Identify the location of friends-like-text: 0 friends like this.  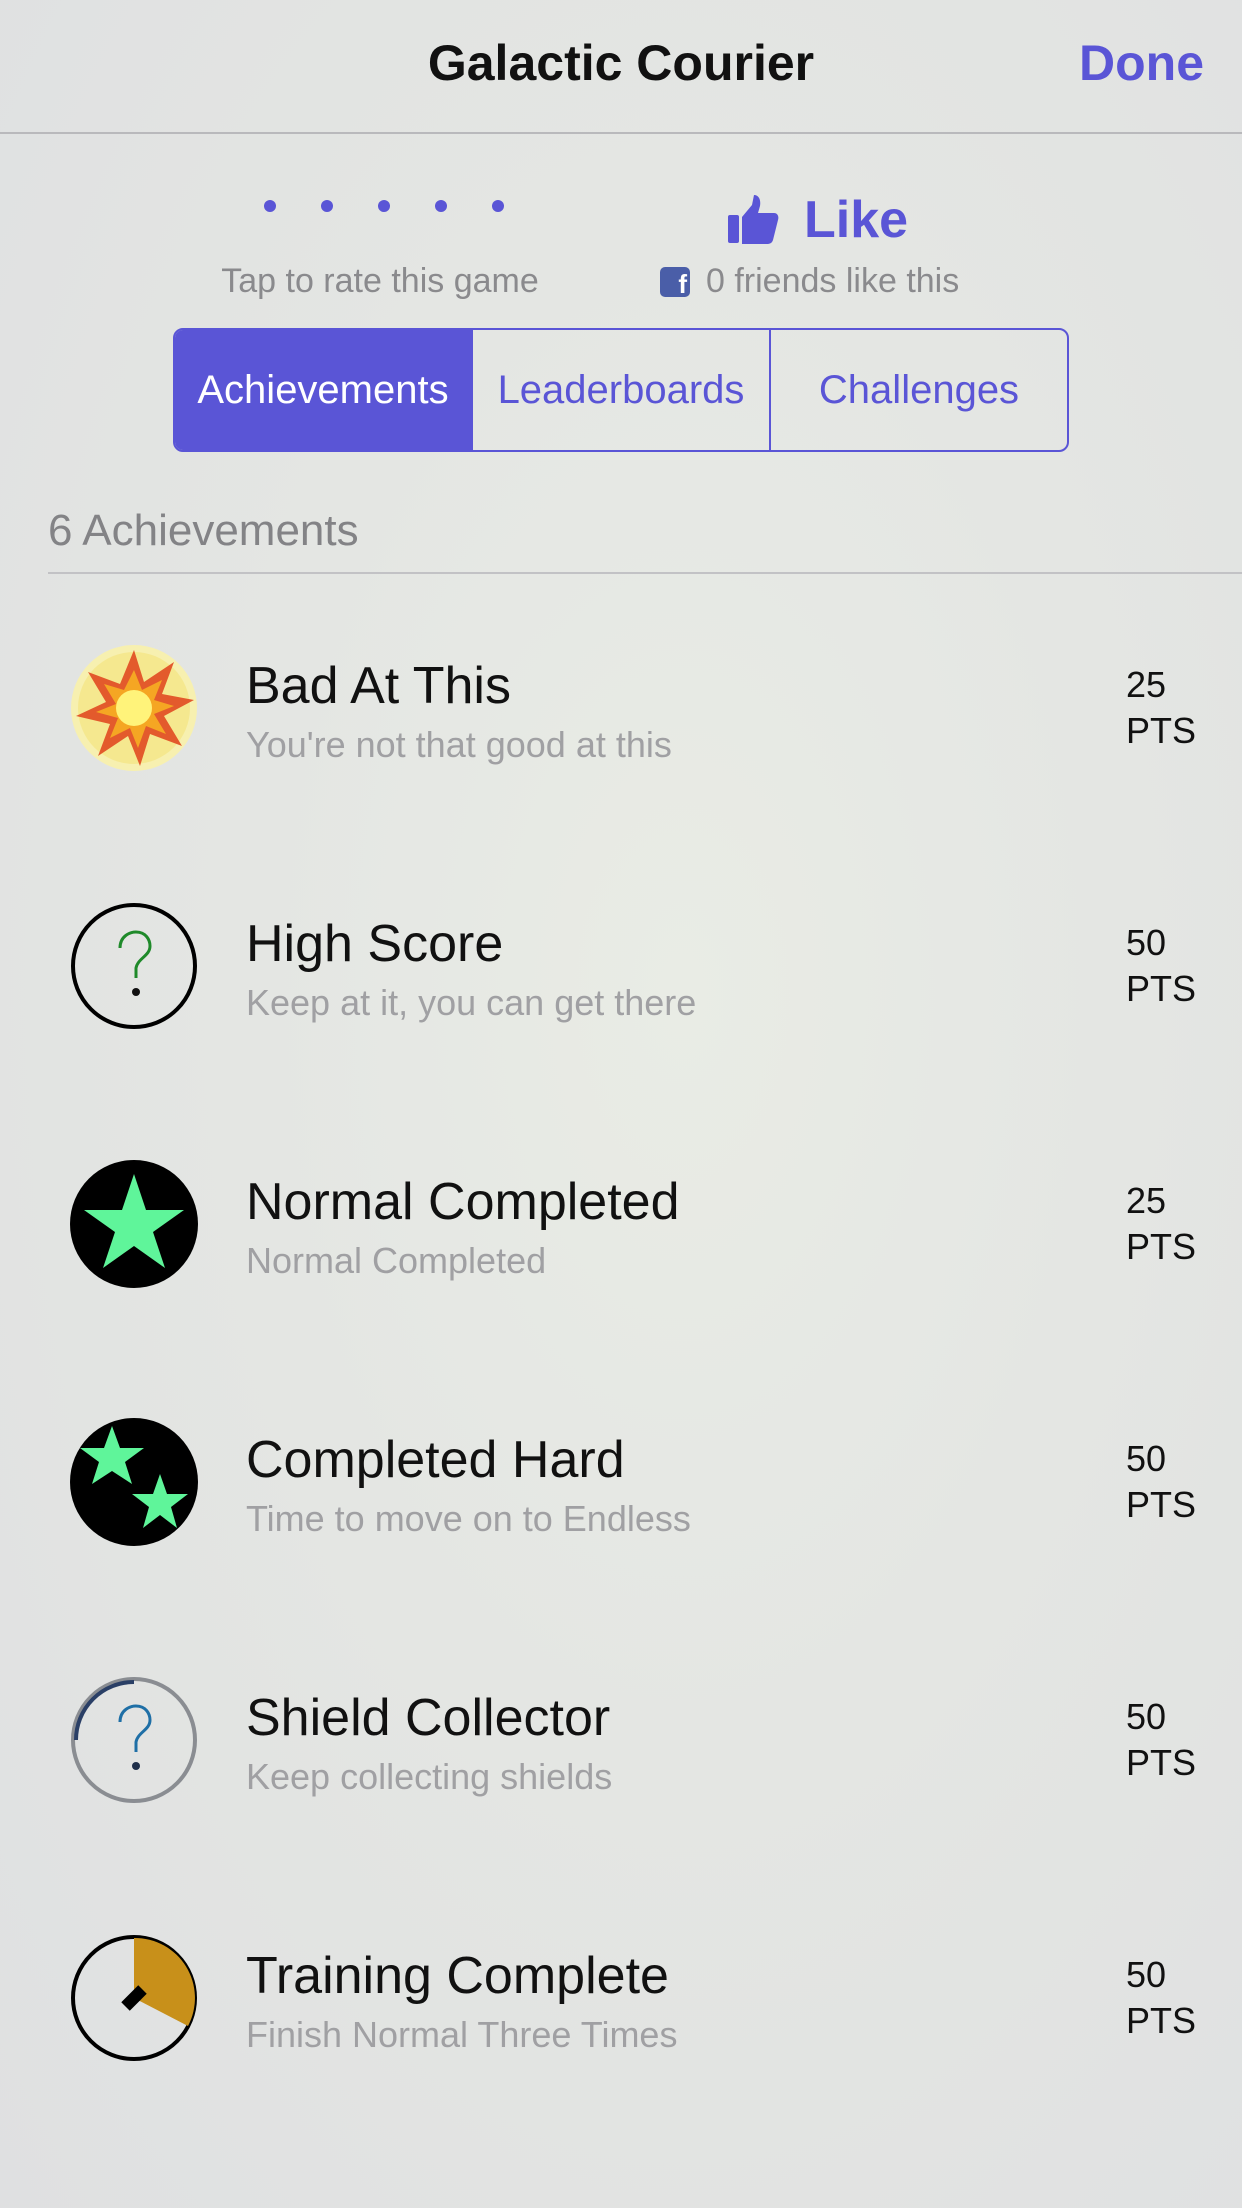
(833, 281).